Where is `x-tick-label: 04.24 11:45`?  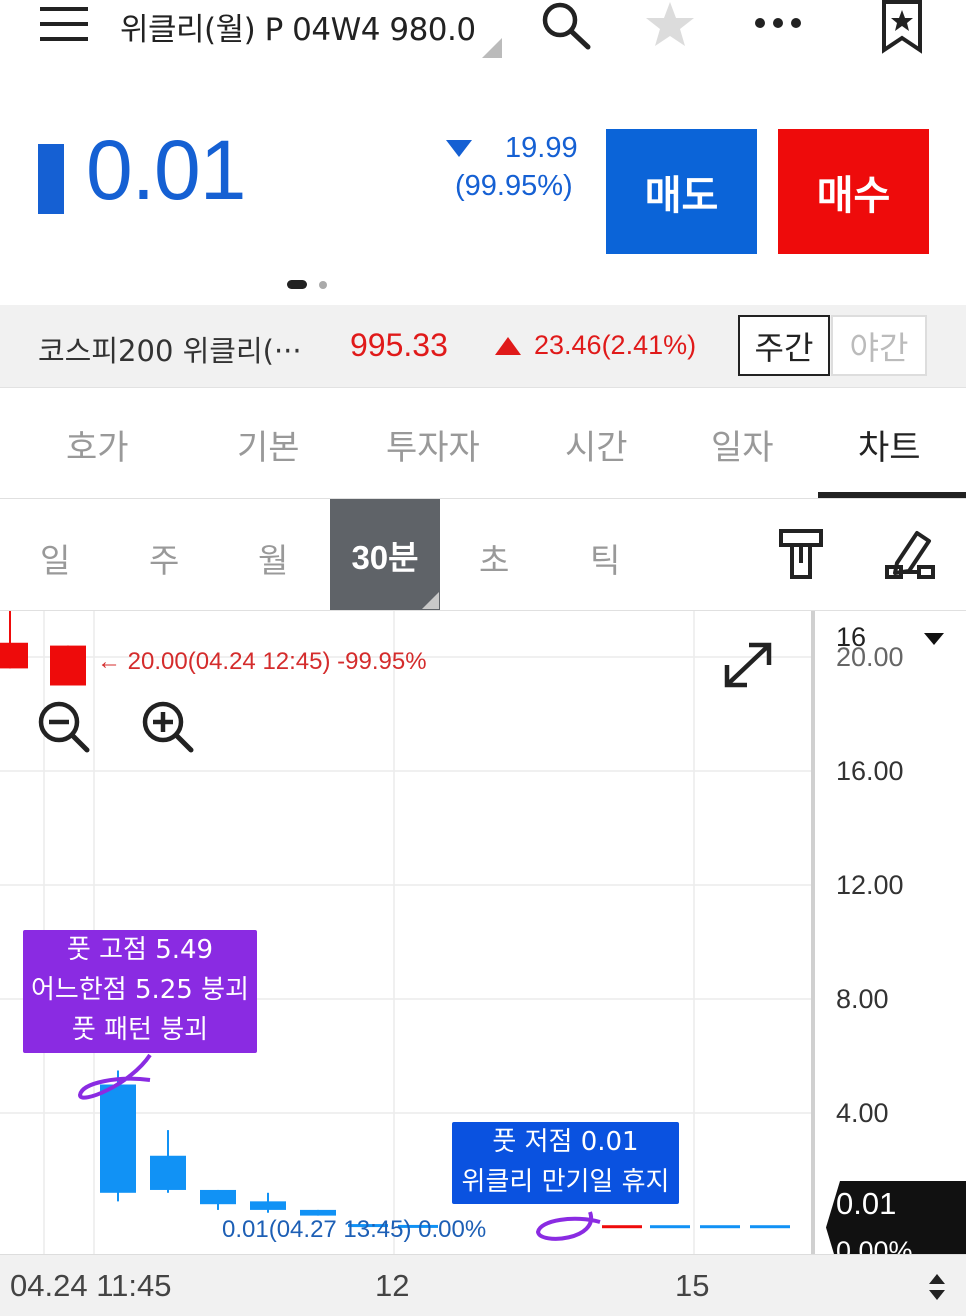
x-tick-label: 04.24 11:45 is located at coordinates (91, 1285).